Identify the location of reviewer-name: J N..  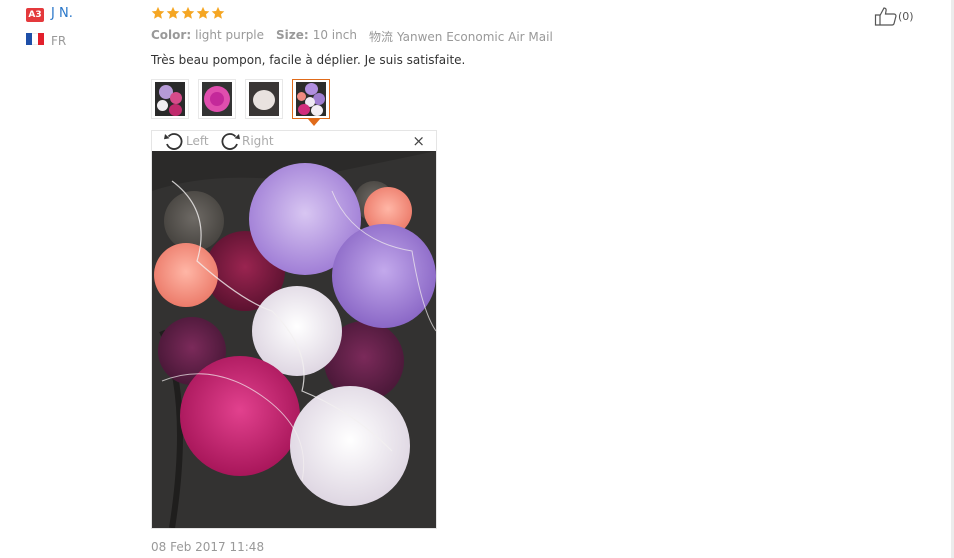
(62, 13).